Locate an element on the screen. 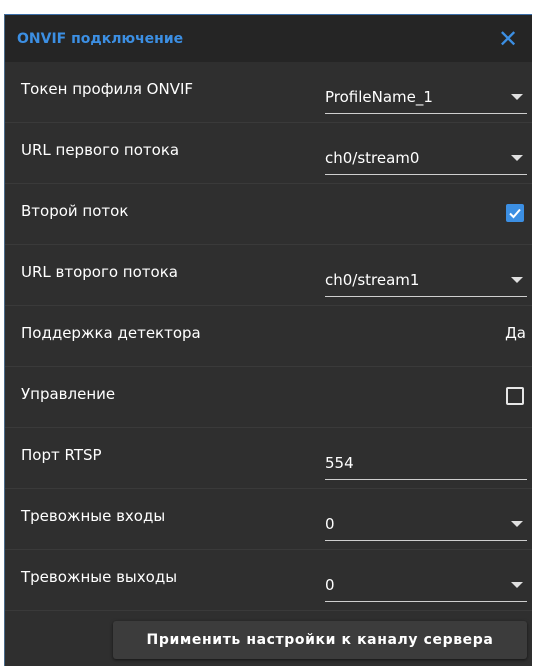  row-alarm-outputs: Тревожные выходы 0 is located at coordinates (268, 580).